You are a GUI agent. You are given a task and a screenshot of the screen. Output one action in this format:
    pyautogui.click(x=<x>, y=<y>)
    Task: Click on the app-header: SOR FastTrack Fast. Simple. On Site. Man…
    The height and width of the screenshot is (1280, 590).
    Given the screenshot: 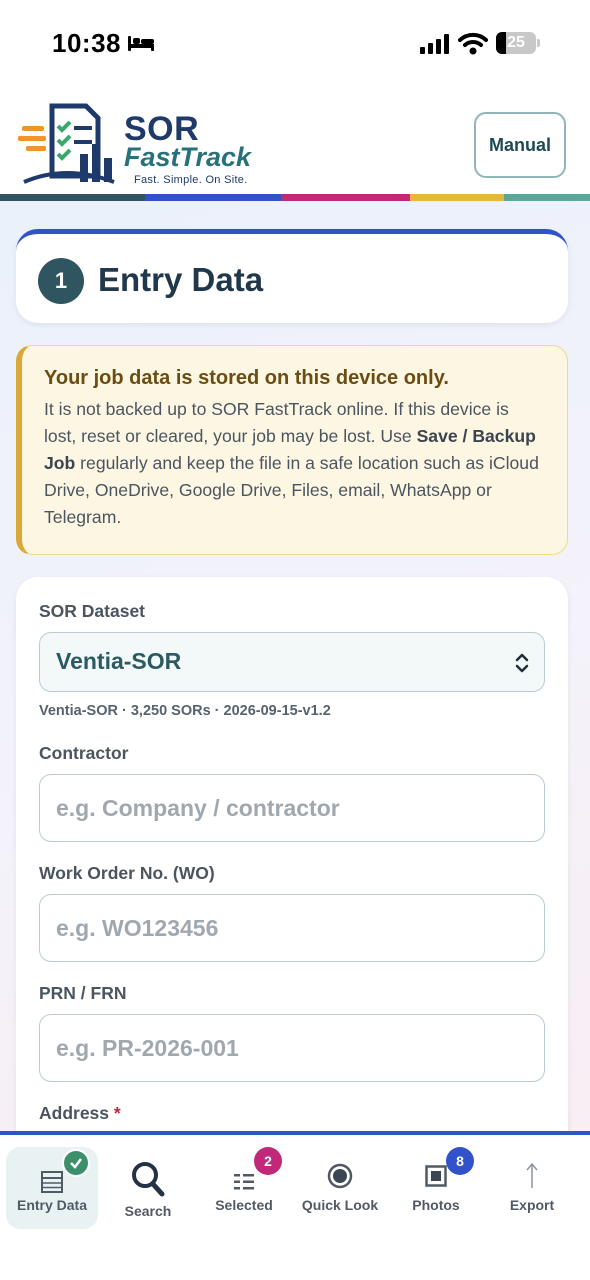 What is the action you would take?
    pyautogui.click(x=295, y=143)
    